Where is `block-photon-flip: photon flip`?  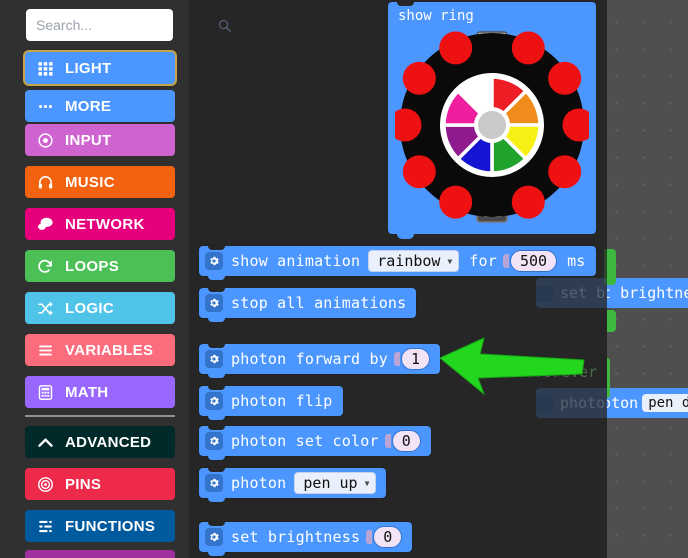 block-photon-flip: photon flip is located at coordinates (271, 403).